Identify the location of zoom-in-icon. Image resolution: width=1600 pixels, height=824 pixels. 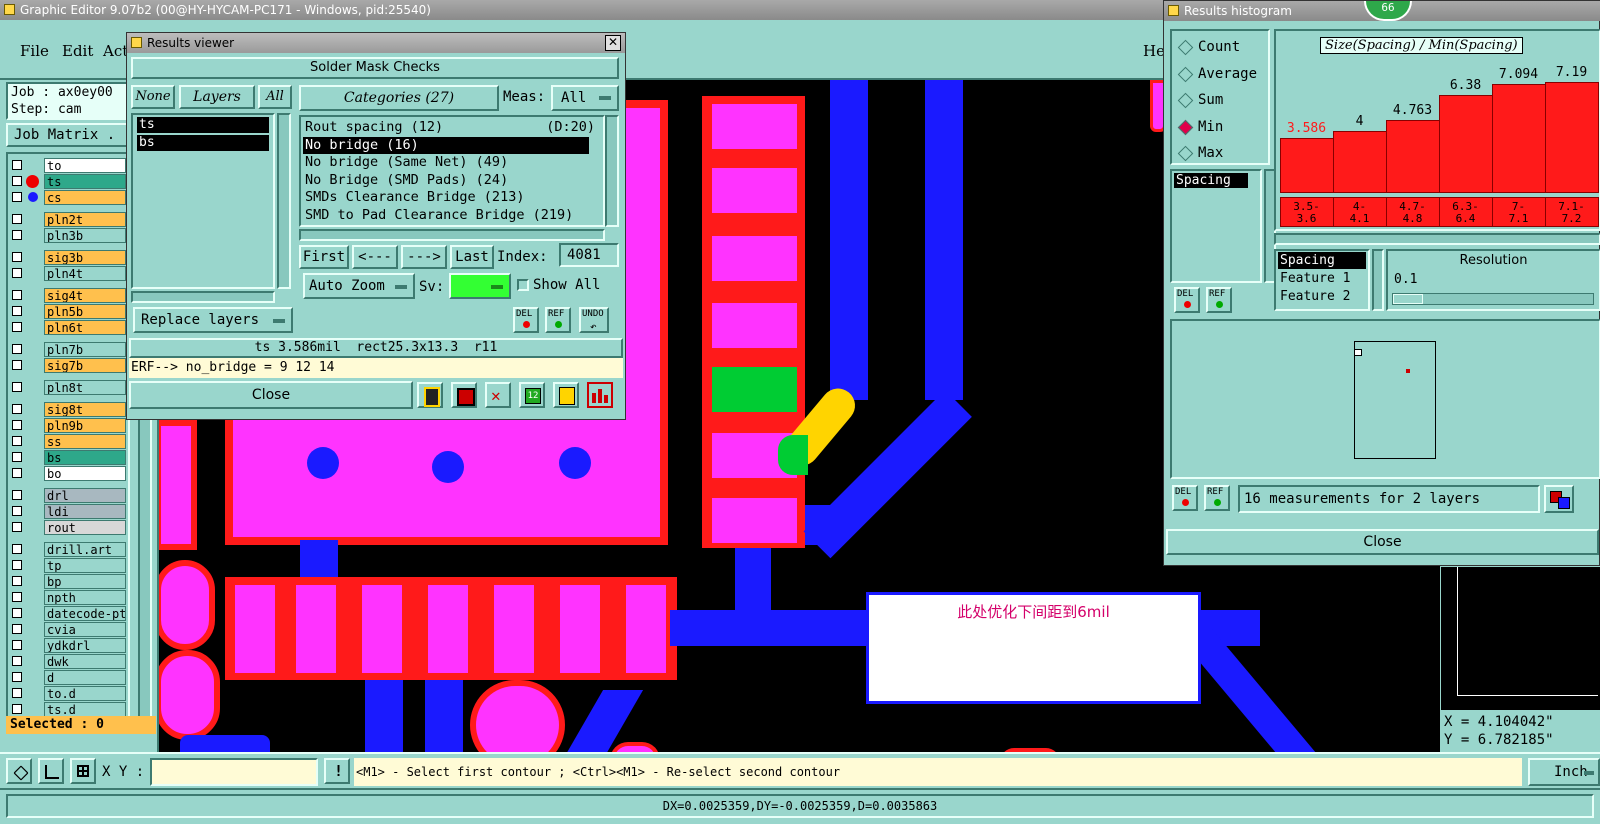
(19, 771).